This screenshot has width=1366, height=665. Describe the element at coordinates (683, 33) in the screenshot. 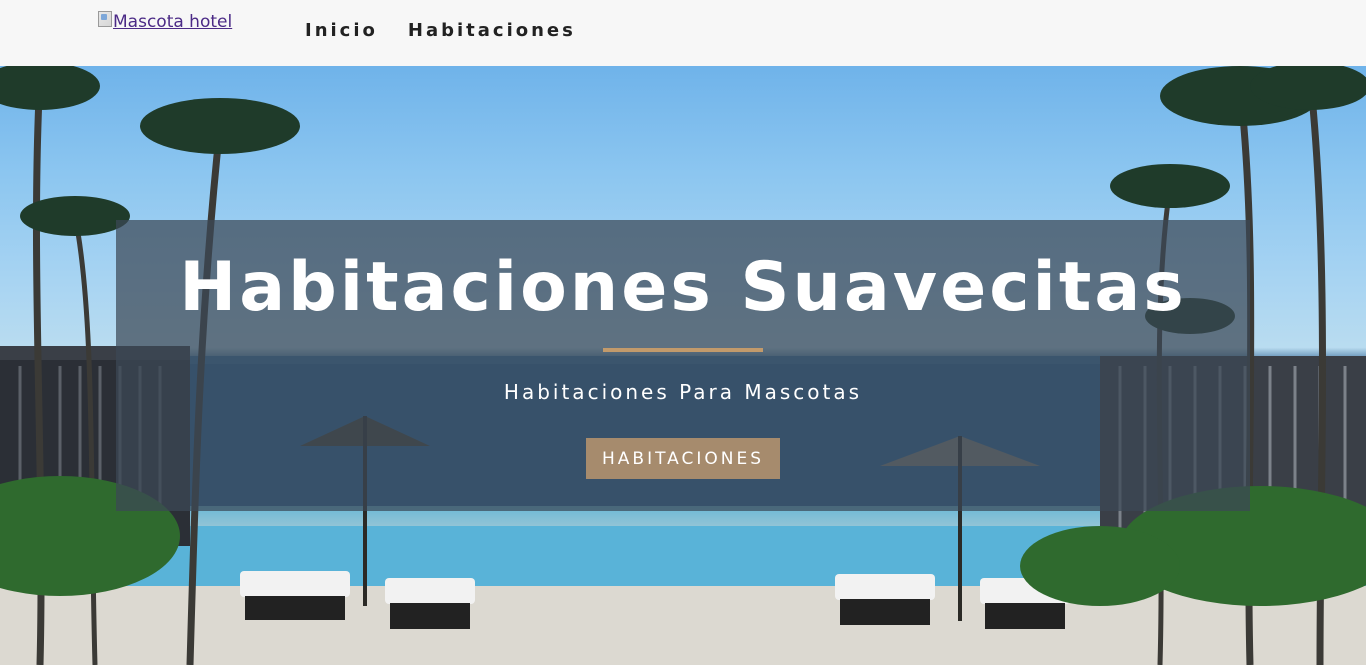

I see `navbar: Mascota hotel Inicio Habitaciones` at that location.